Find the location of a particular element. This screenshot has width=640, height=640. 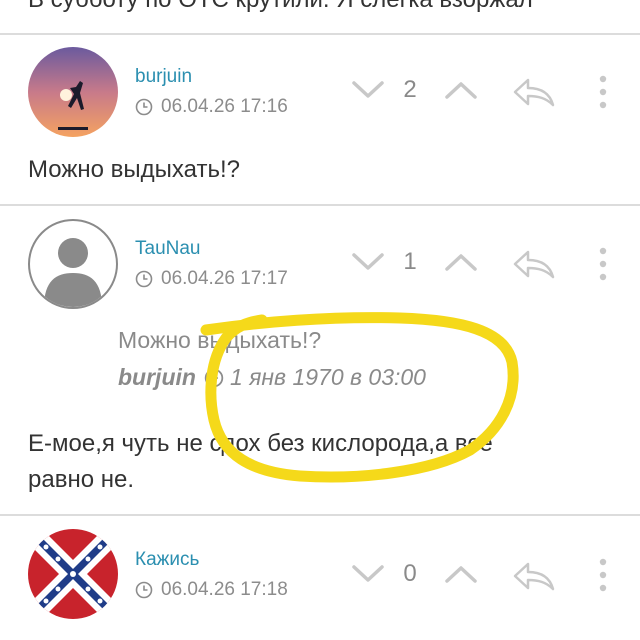

quote-meta: burjuin 1 янв 1970 в 03:00 is located at coordinates (272, 377).